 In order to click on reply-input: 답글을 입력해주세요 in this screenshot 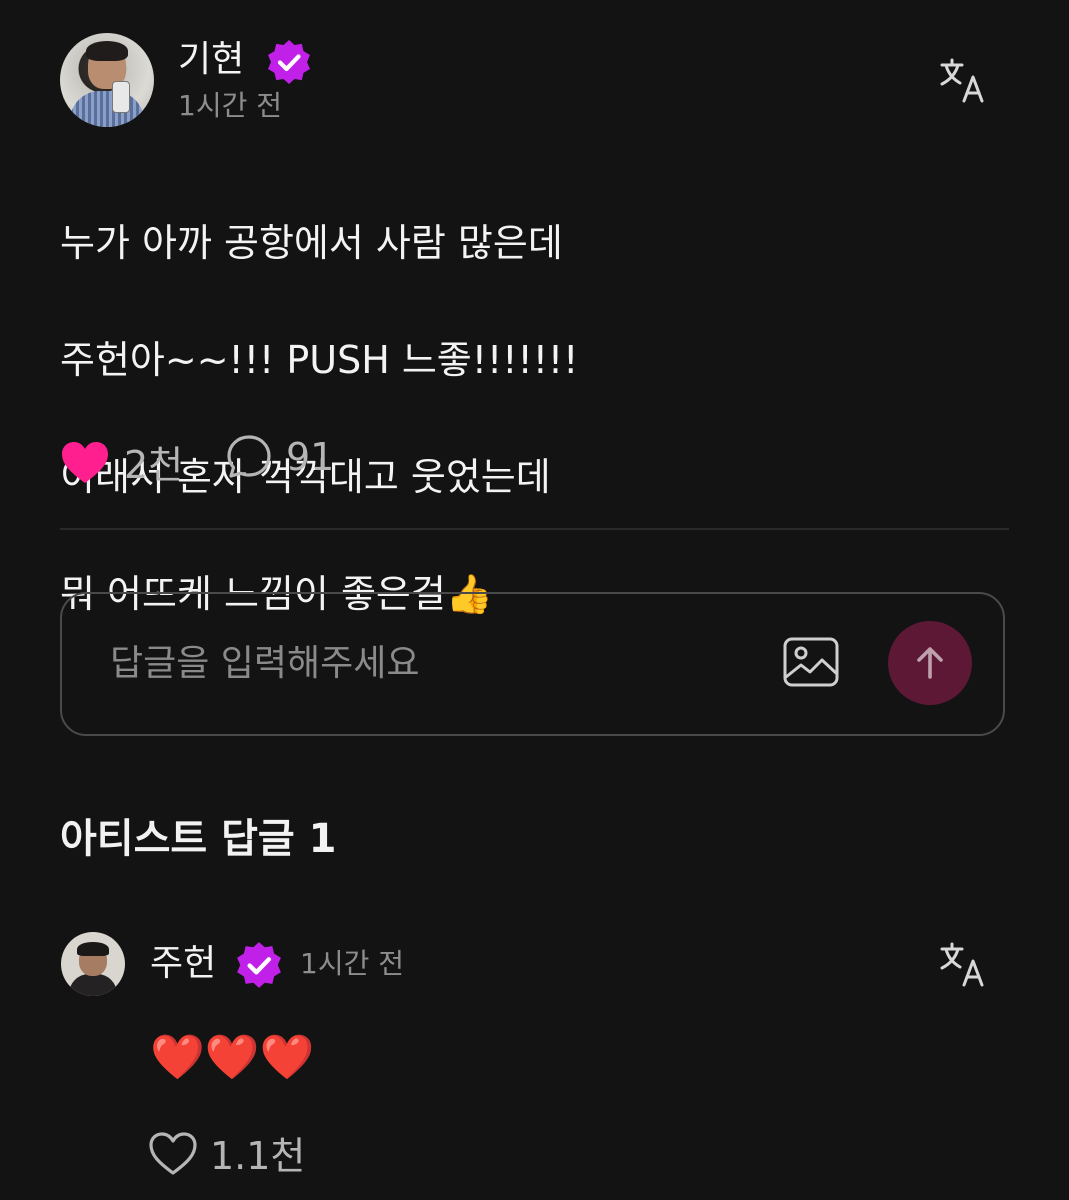, I will do `click(265, 664)`.